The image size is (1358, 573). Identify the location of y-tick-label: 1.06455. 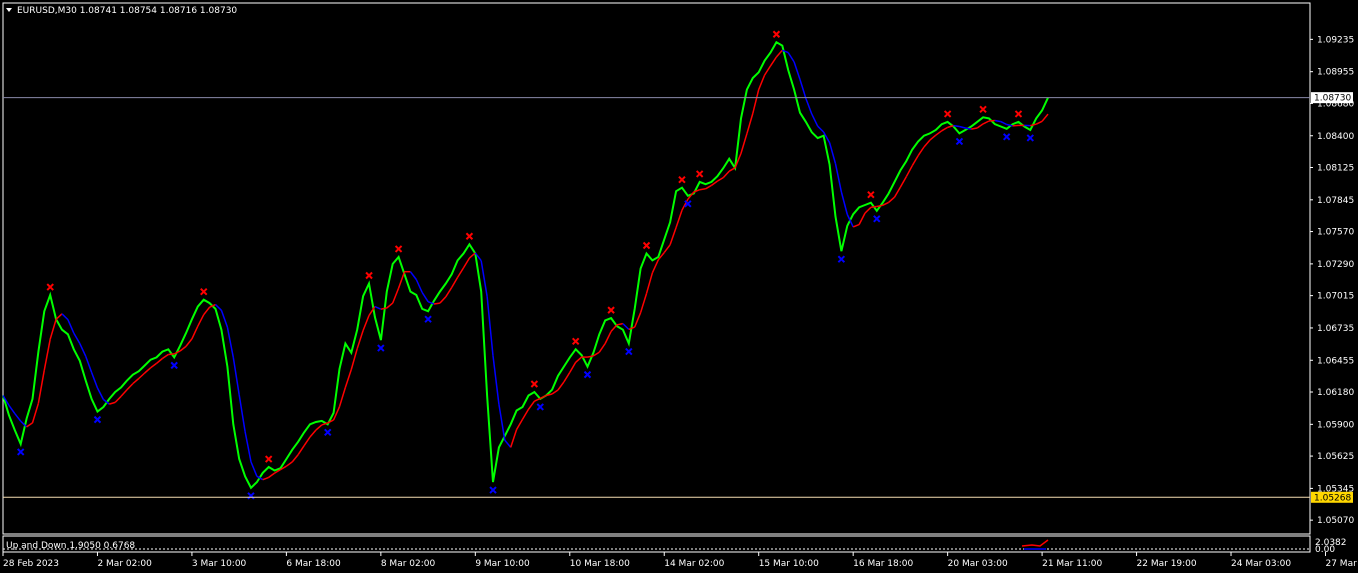
(1335, 361).